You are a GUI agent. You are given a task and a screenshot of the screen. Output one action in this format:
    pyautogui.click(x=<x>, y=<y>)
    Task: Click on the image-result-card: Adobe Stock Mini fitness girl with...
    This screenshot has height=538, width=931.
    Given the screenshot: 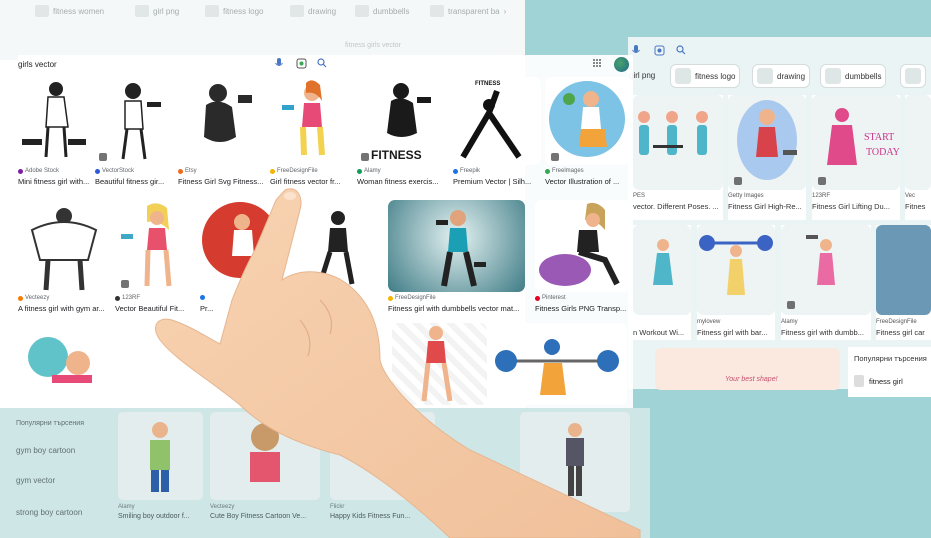 What is the action you would take?
    pyautogui.click(x=54, y=134)
    